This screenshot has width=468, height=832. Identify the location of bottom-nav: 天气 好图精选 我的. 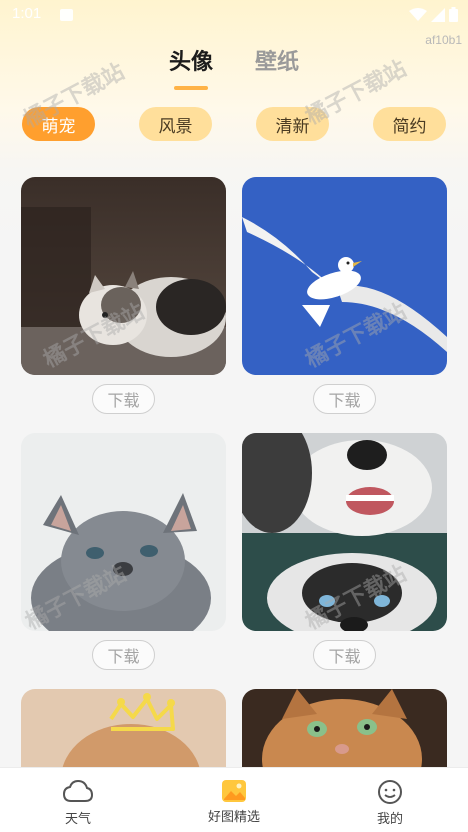
(234, 799).